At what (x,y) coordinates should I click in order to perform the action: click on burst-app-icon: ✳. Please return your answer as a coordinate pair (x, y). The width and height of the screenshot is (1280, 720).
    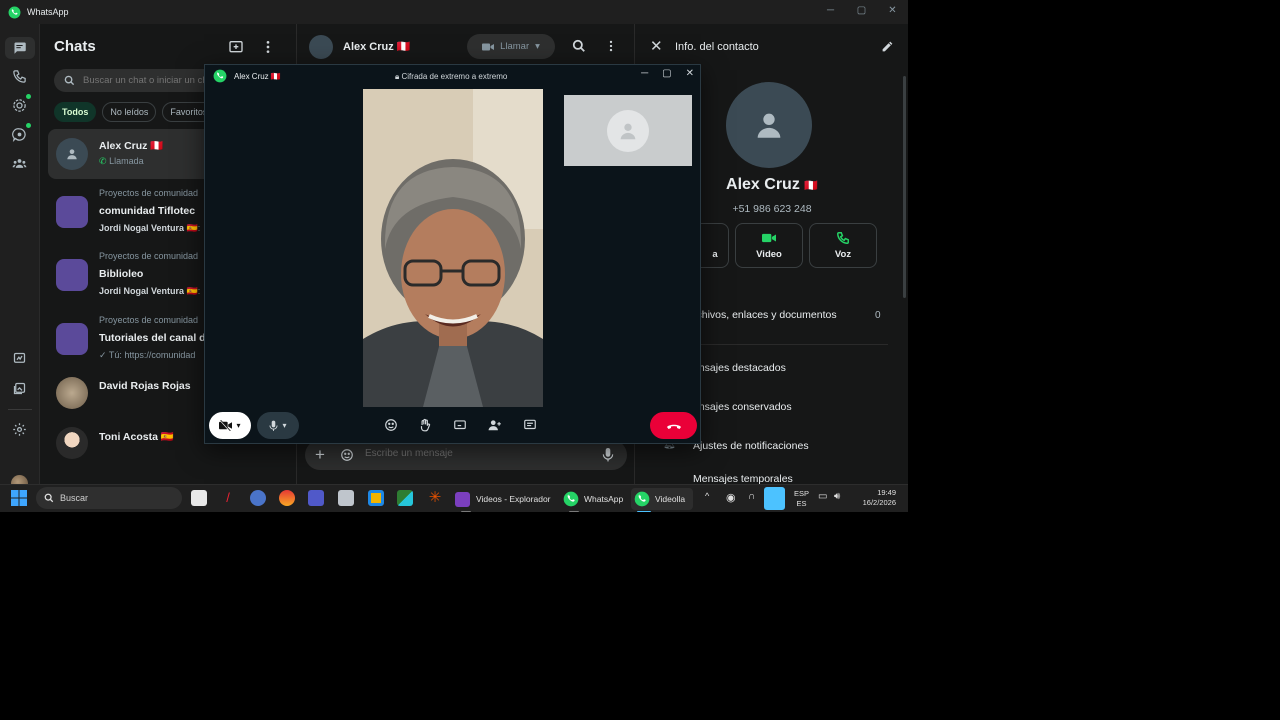
    Looking at the image, I should click on (435, 498).